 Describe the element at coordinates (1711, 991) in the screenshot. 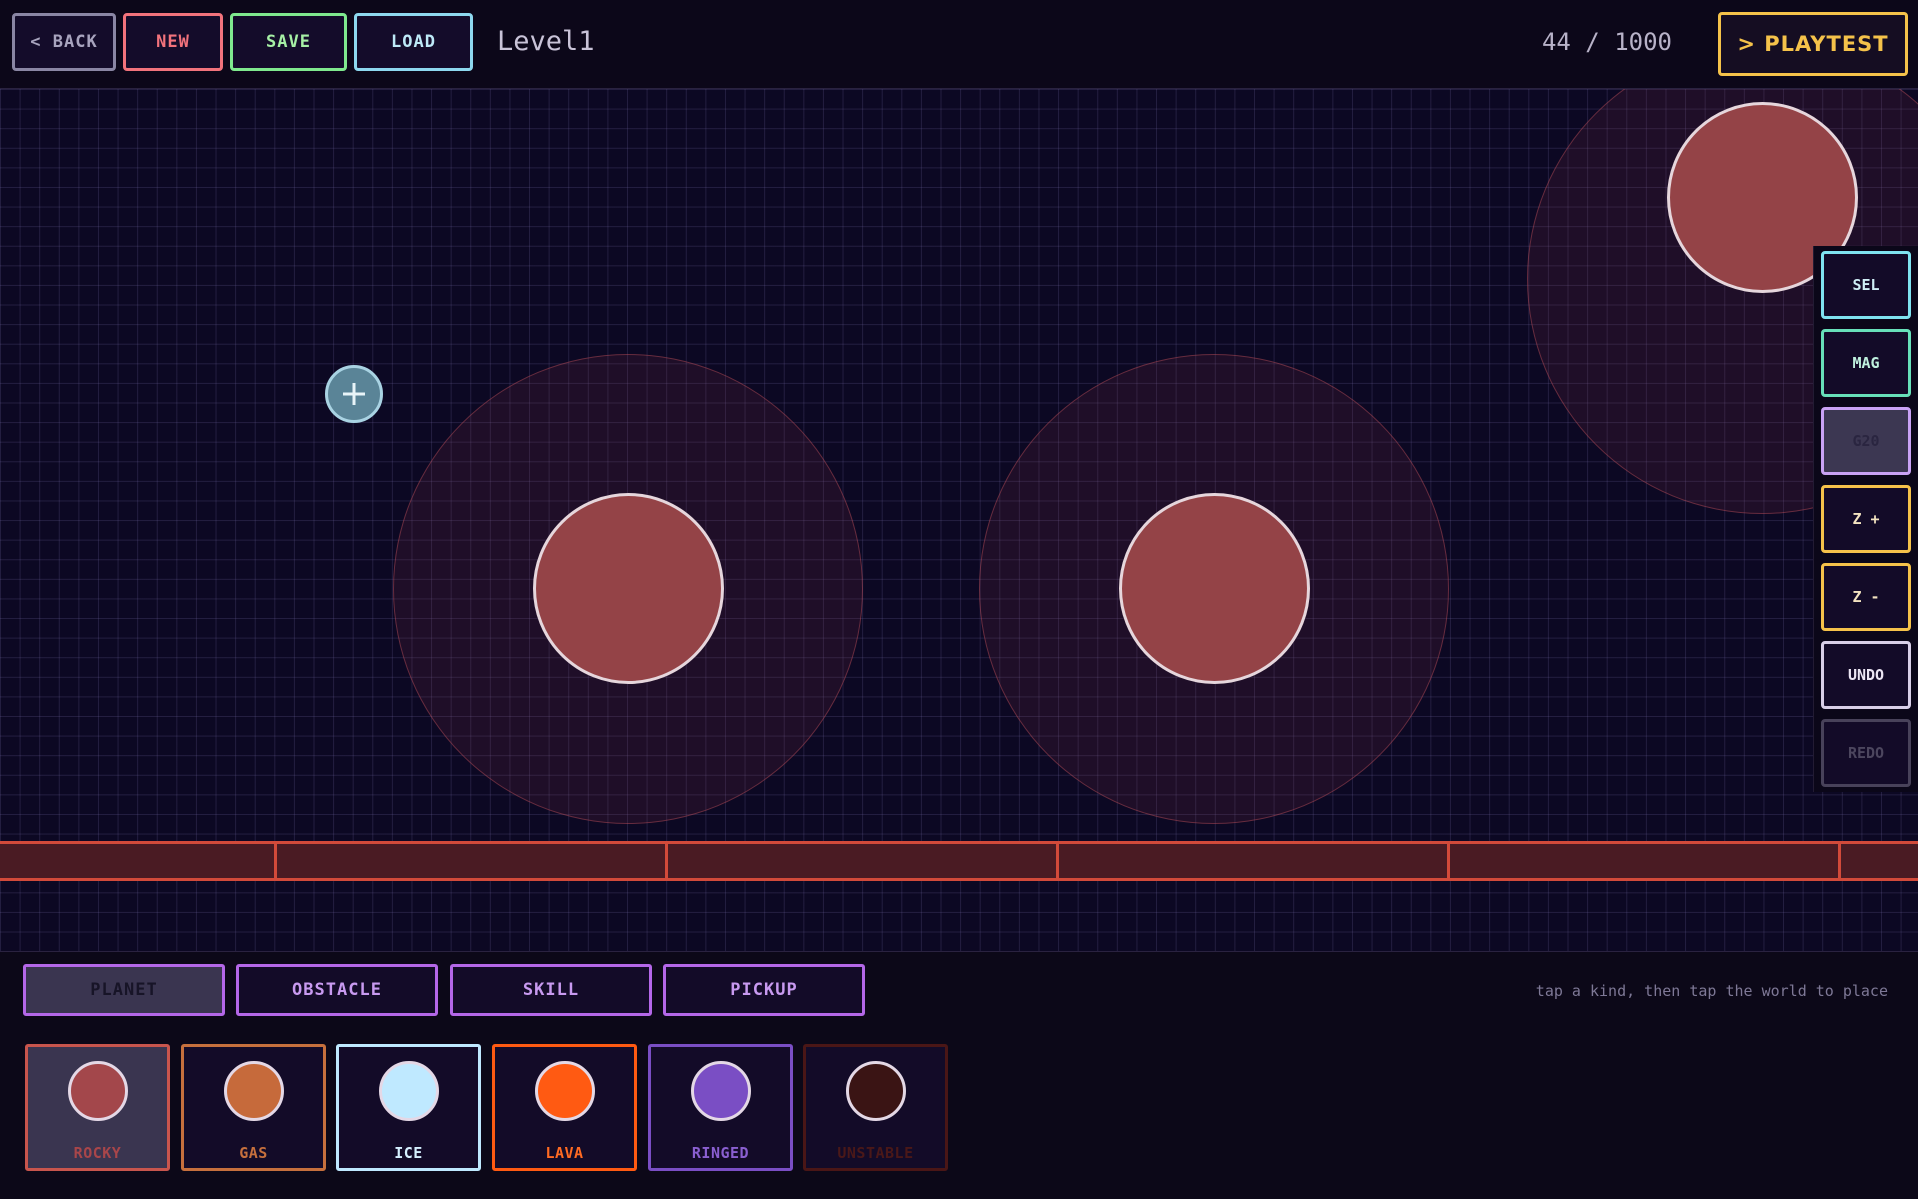

I see `placement-hint: tap a kind, then tap the world to place` at that location.